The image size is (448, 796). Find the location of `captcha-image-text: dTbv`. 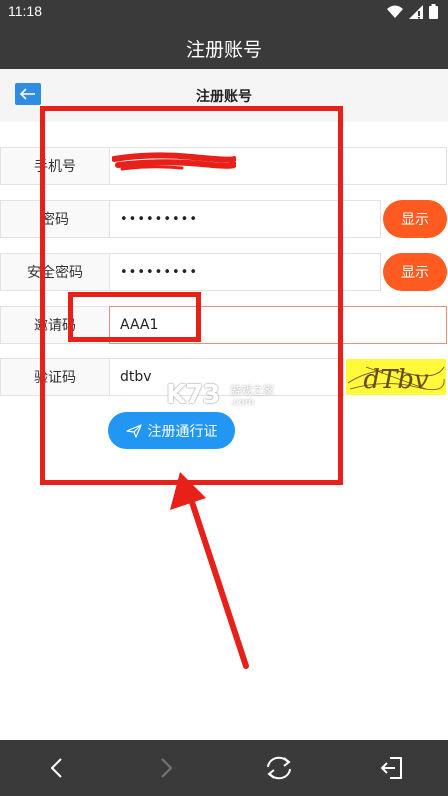

captcha-image-text: dTbv is located at coordinates (396, 380).